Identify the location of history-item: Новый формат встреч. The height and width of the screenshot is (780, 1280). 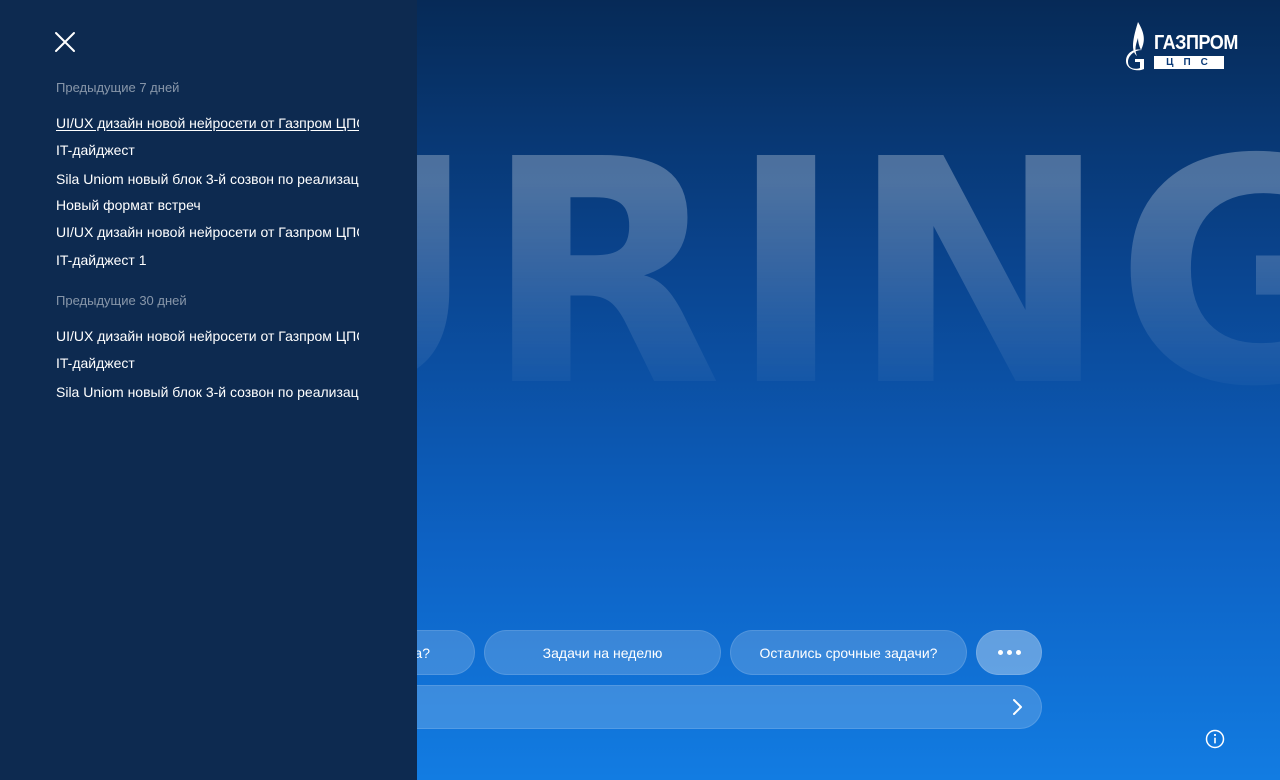
(207, 205).